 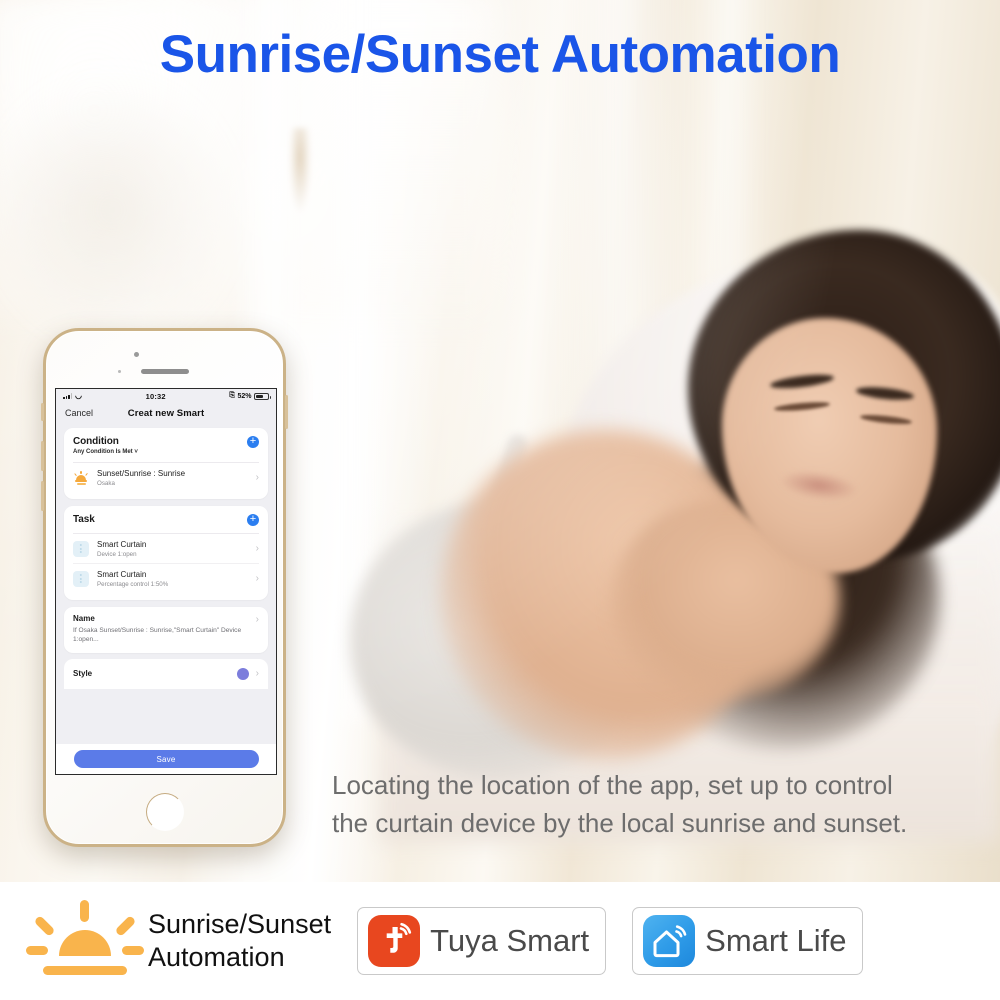 I want to click on front-camera, so click(x=136, y=354).